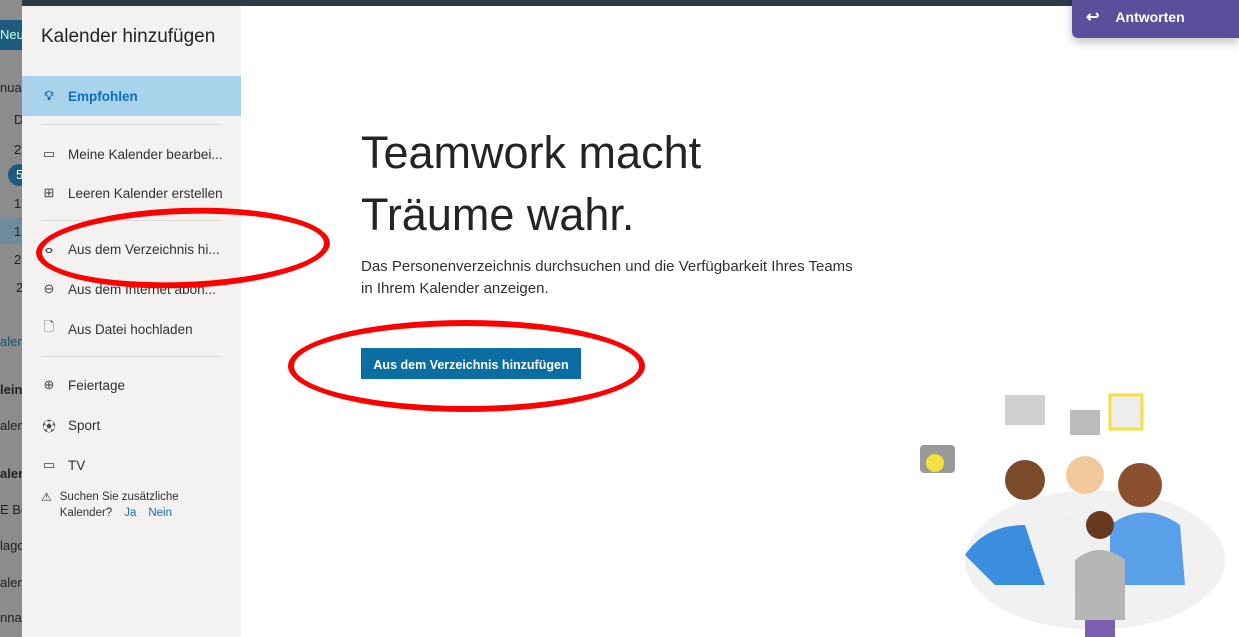 This screenshot has width=1239, height=637. I want to click on title-line: Teamwork macht, so click(531, 152).